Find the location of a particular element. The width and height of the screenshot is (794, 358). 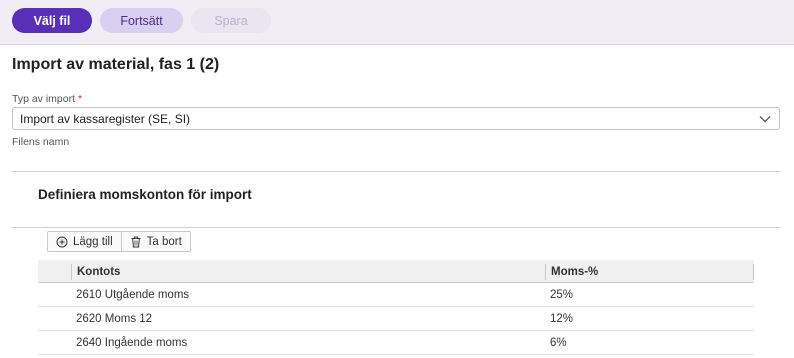

column-header-vat: Moms-% is located at coordinates (571, 271).